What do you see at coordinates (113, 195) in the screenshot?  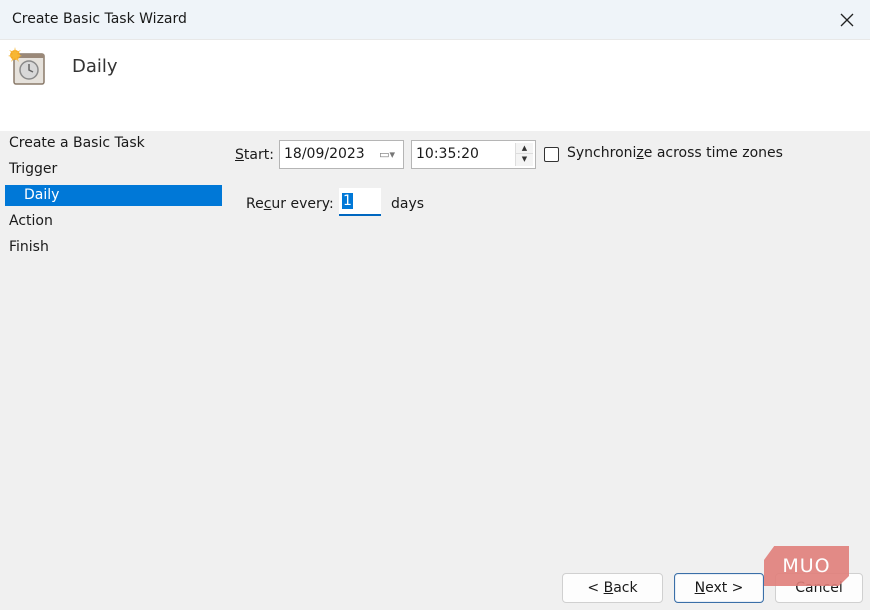 I see `step-daily: Daily` at bounding box center [113, 195].